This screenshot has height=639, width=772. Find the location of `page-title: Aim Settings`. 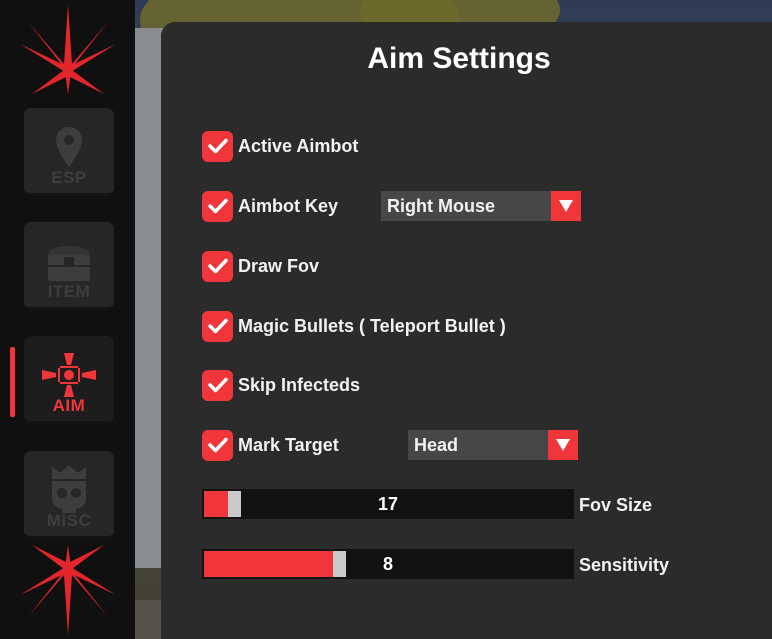

page-title: Aim Settings is located at coordinates (459, 58).